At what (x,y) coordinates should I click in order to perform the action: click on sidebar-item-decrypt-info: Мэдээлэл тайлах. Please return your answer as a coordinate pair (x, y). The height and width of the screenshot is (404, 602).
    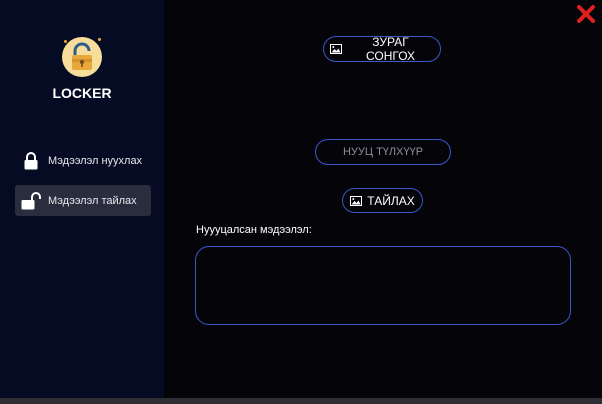
    Looking at the image, I should click on (83, 200).